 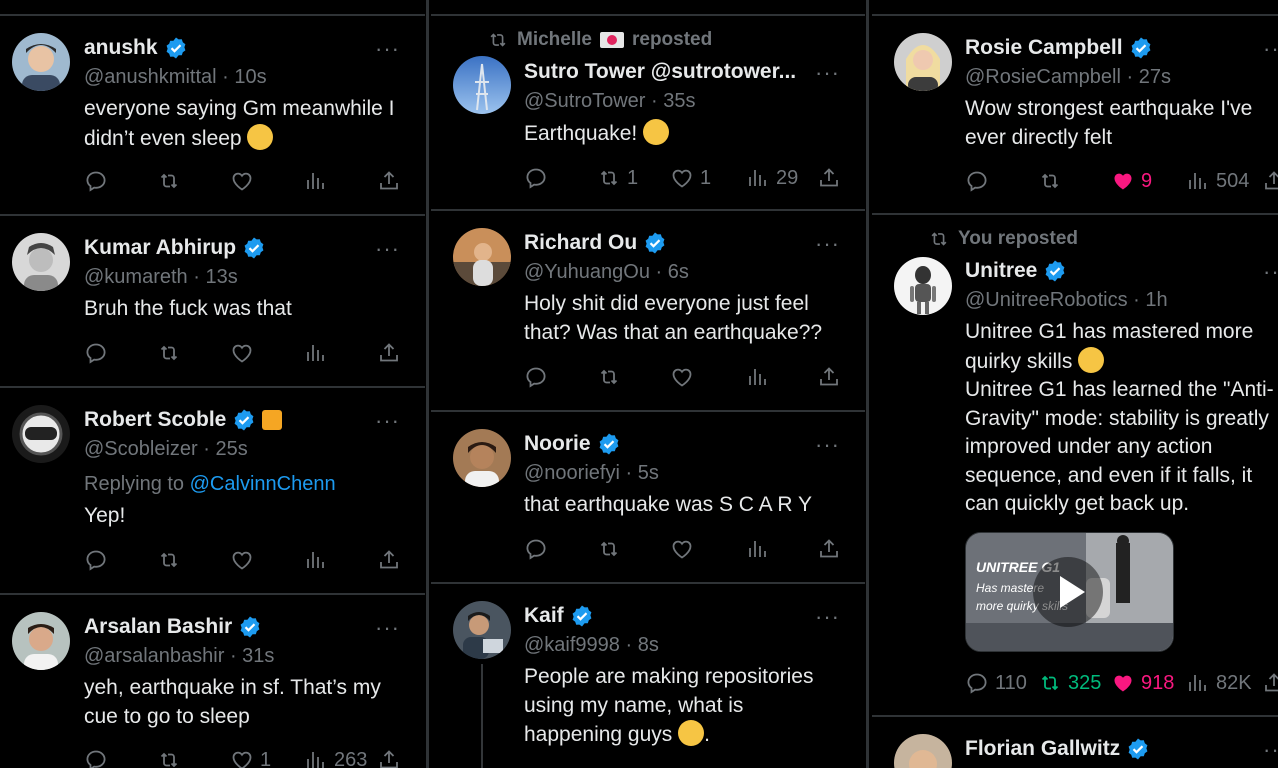 What do you see at coordinates (154, 656) in the screenshot?
I see `author-handle: @arsalanbashir` at bounding box center [154, 656].